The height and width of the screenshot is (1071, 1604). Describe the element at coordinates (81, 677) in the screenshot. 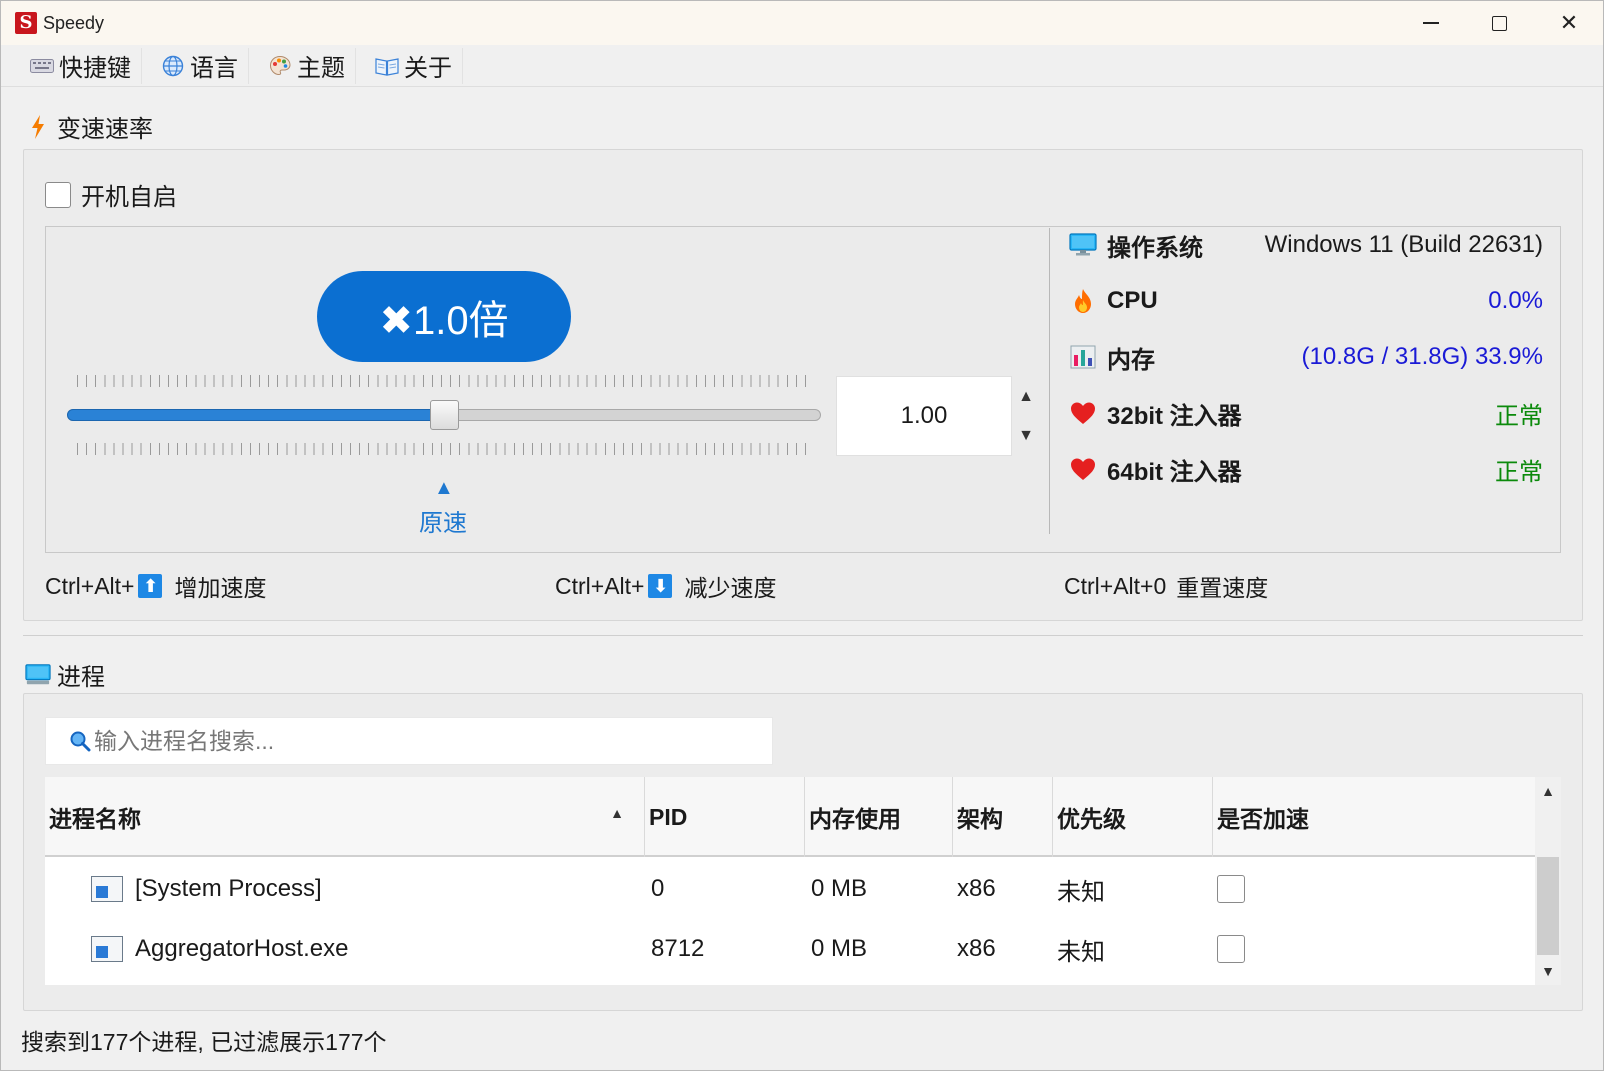

I see `process-group-label: 进程` at that location.